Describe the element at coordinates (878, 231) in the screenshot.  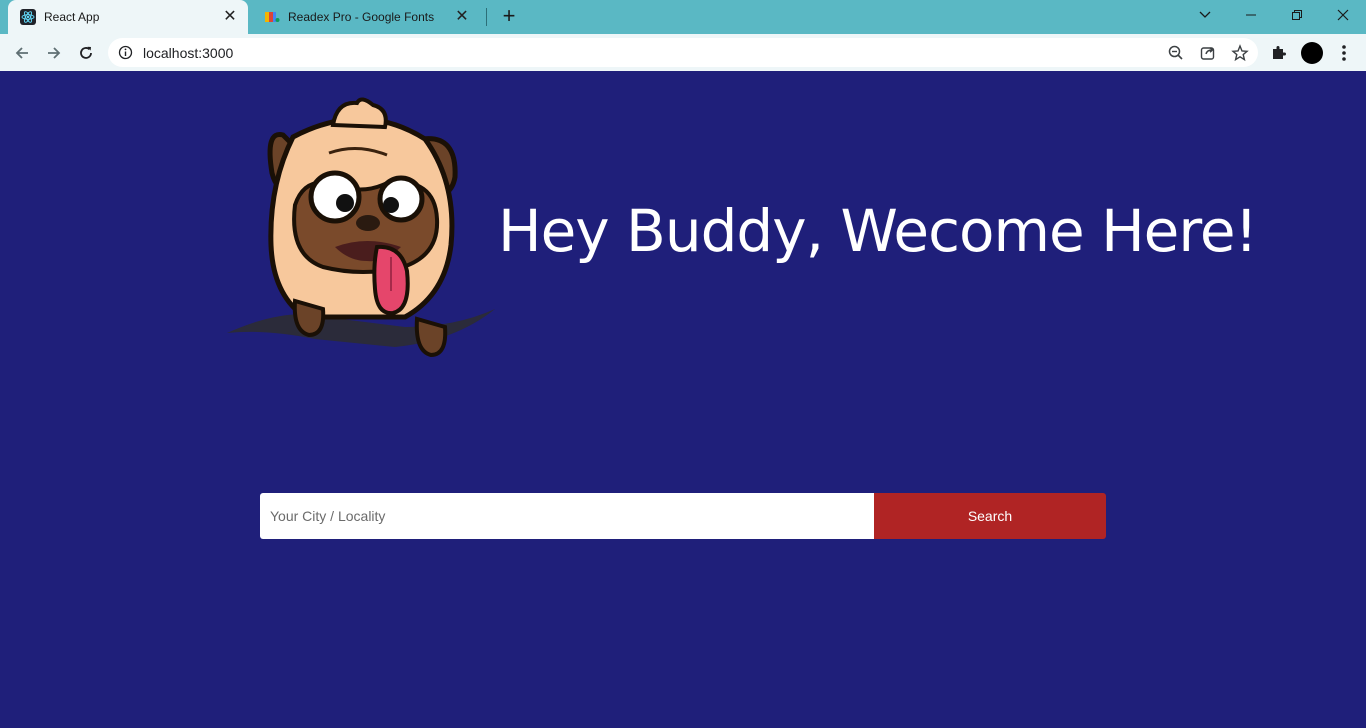
I see `welcome-heading: Hey Buddy, Wecome Here!` at that location.